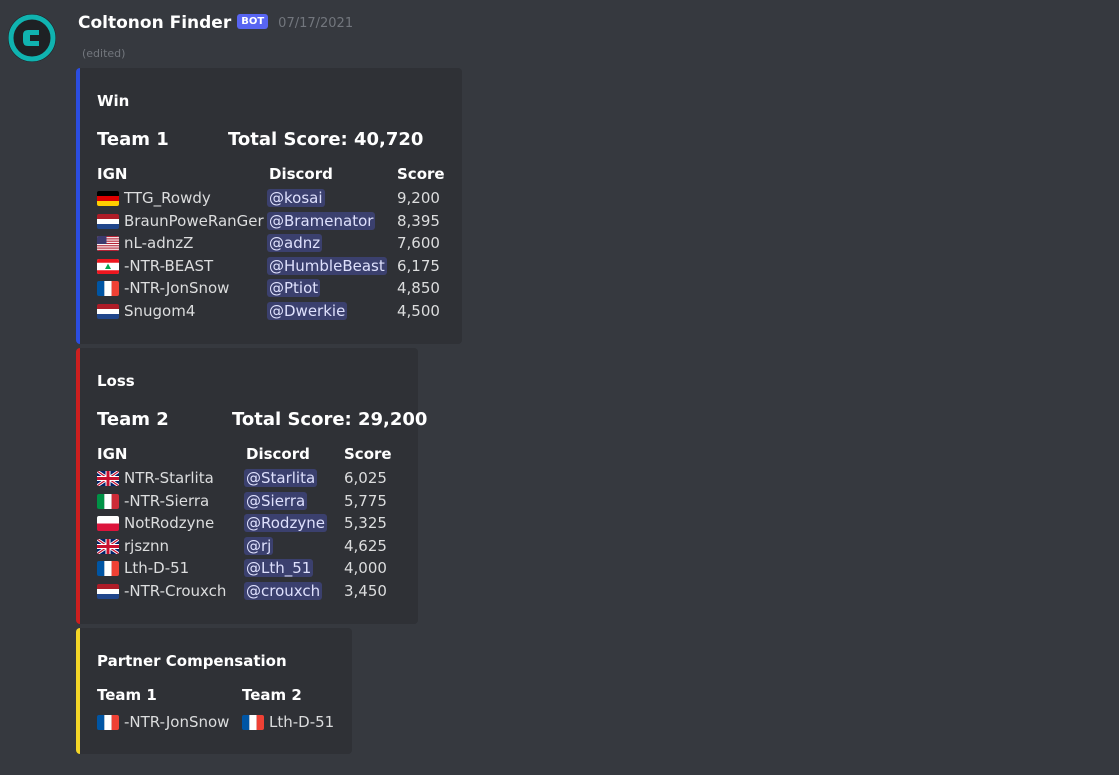 Image resolution: width=1119 pixels, height=775 pixels. What do you see at coordinates (154, 23) in the screenshot?
I see `bot-username: Coltonon Finder` at bounding box center [154, 23].